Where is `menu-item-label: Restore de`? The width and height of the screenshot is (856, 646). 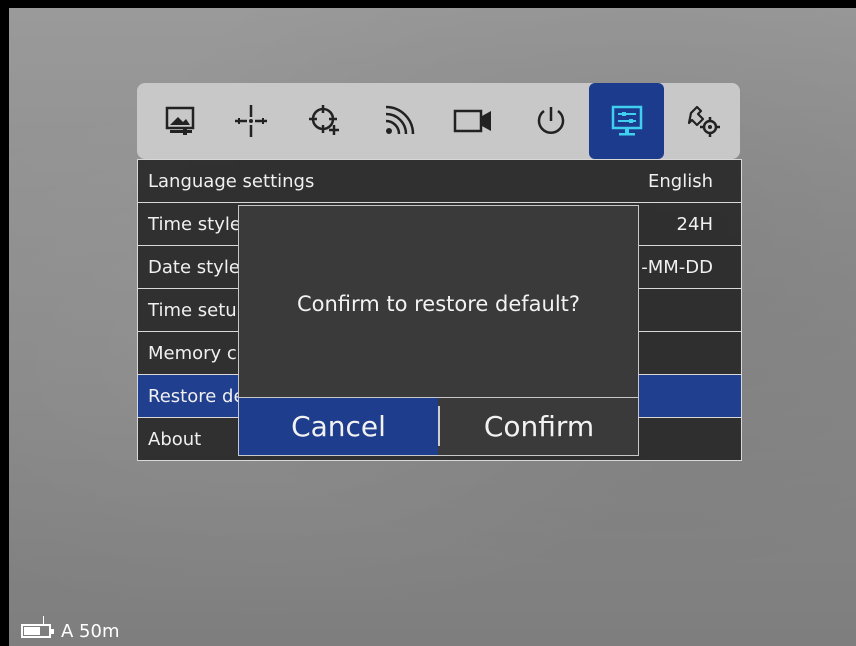 menu-item-label: Restore de is located at coordinates (196, 396).